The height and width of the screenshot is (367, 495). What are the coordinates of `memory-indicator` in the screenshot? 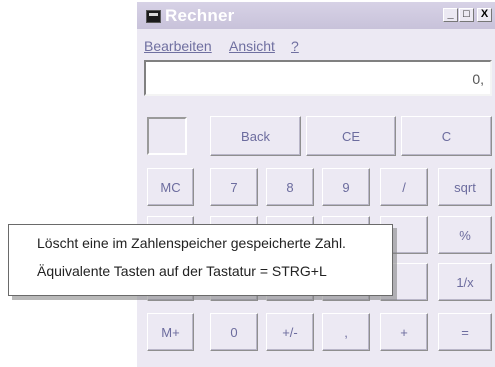 It's located at (167, 136).